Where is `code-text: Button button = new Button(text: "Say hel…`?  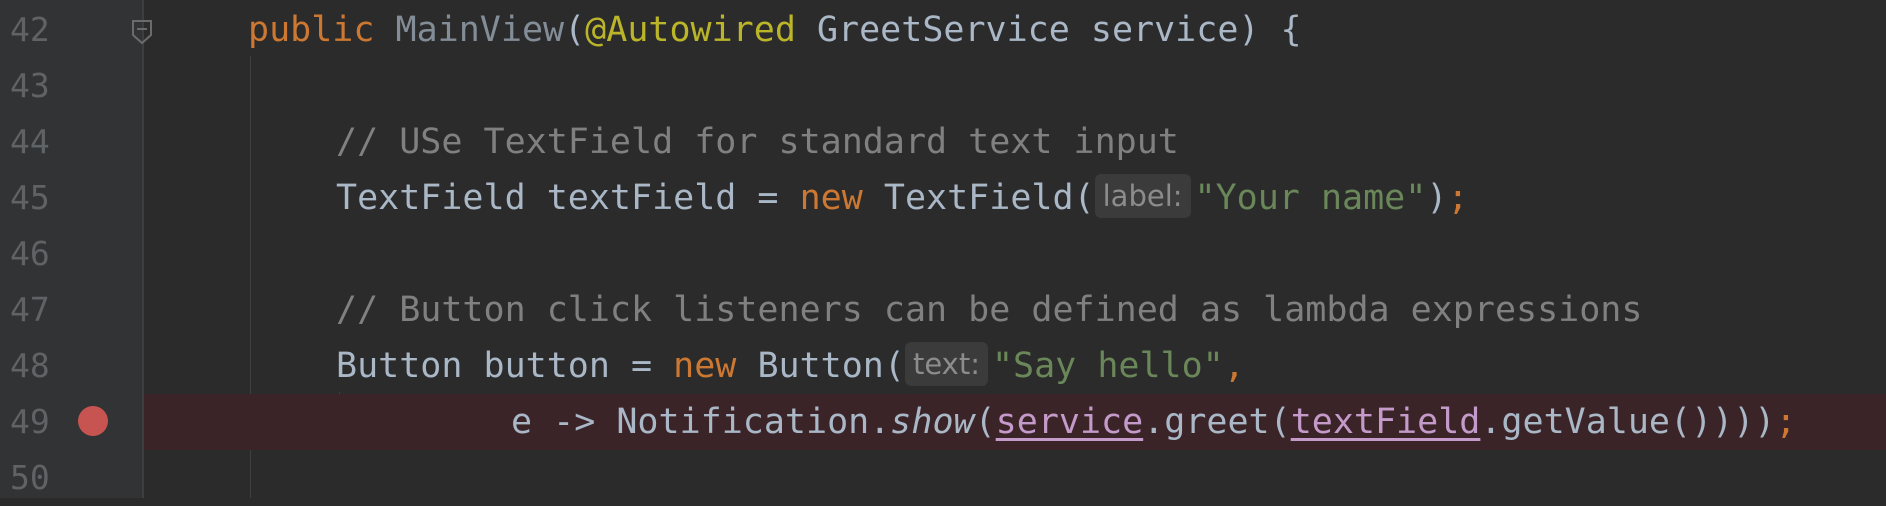
code-text: Button button = new Button(text: "Say hel… is located at coordinates (790, 366).